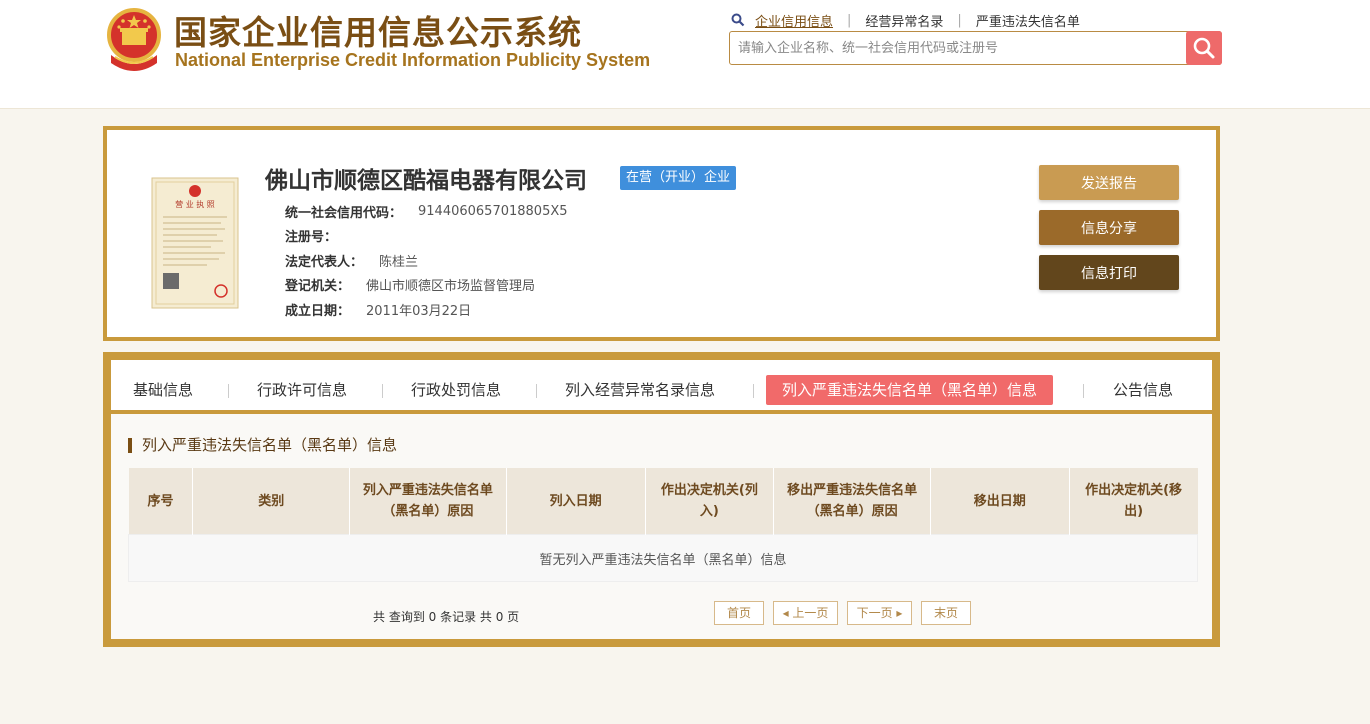 The height and width of the screenshot is (724, 1370). I want to click on prev-page-button: ◂ 上一页, so click(805, 613).